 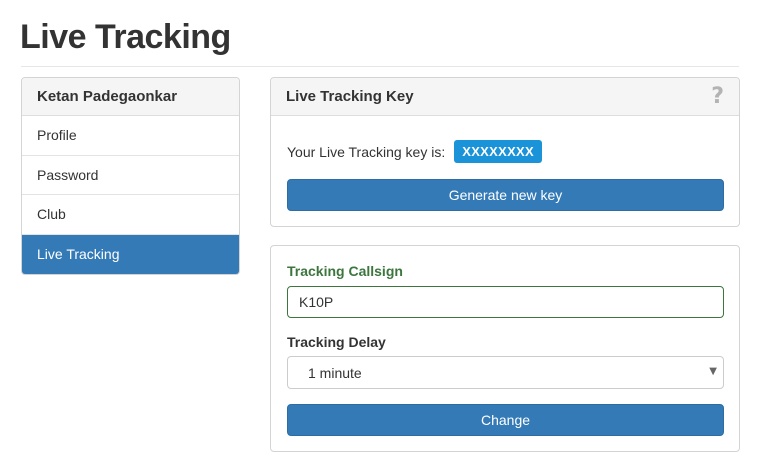 I want to click on delay-selected-value: 1 minute, so click(x=335, y=372).